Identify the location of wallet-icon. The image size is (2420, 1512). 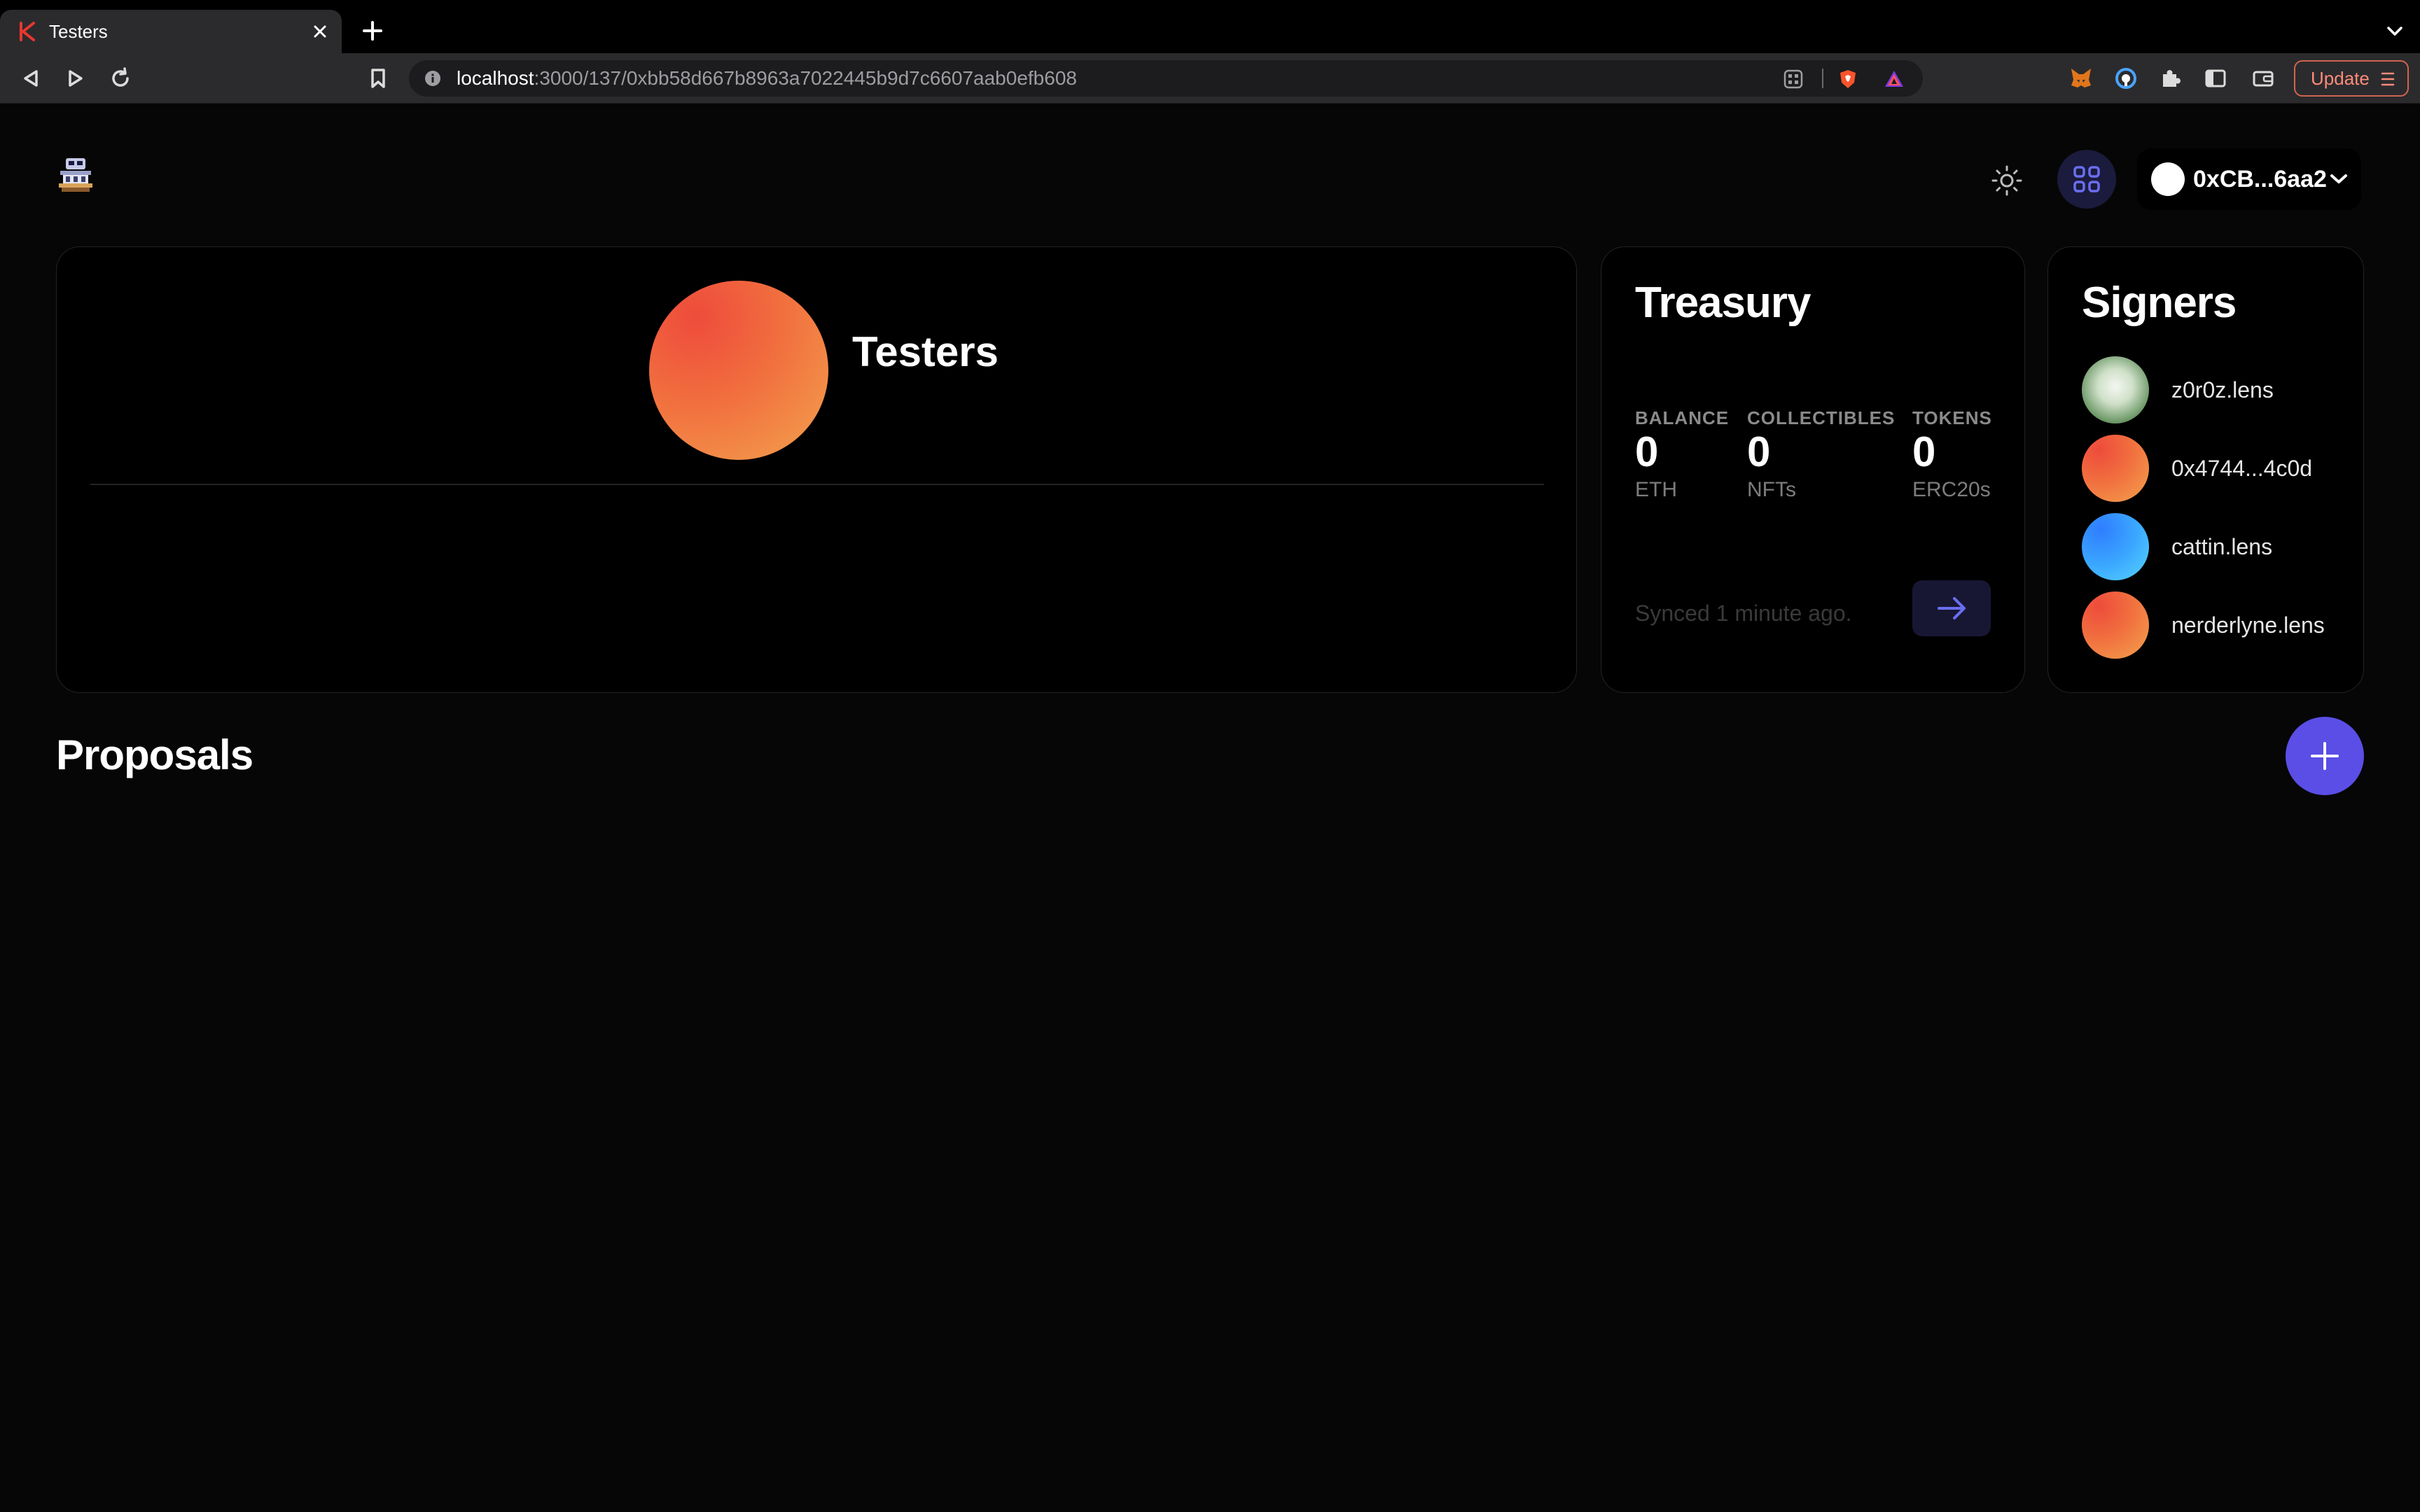
(2263, 78).